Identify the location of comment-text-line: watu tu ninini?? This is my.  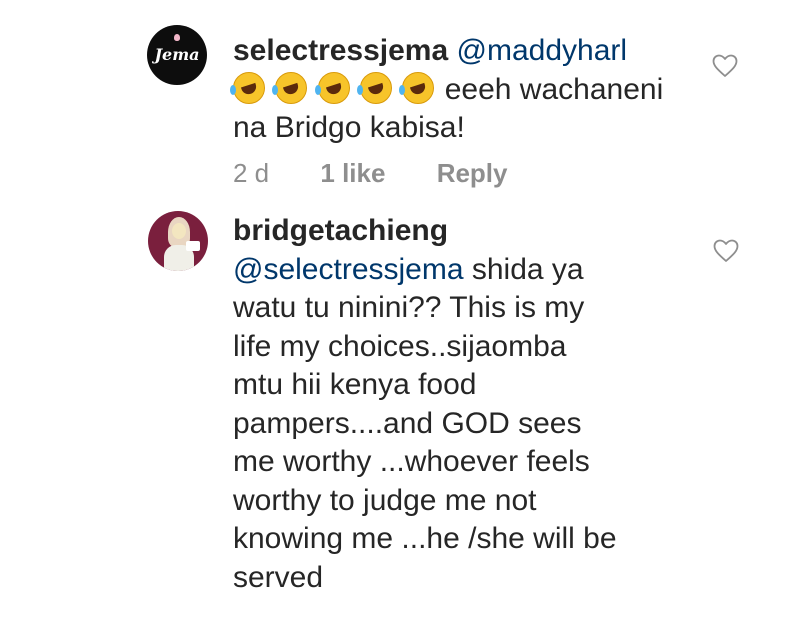
(409, 307).